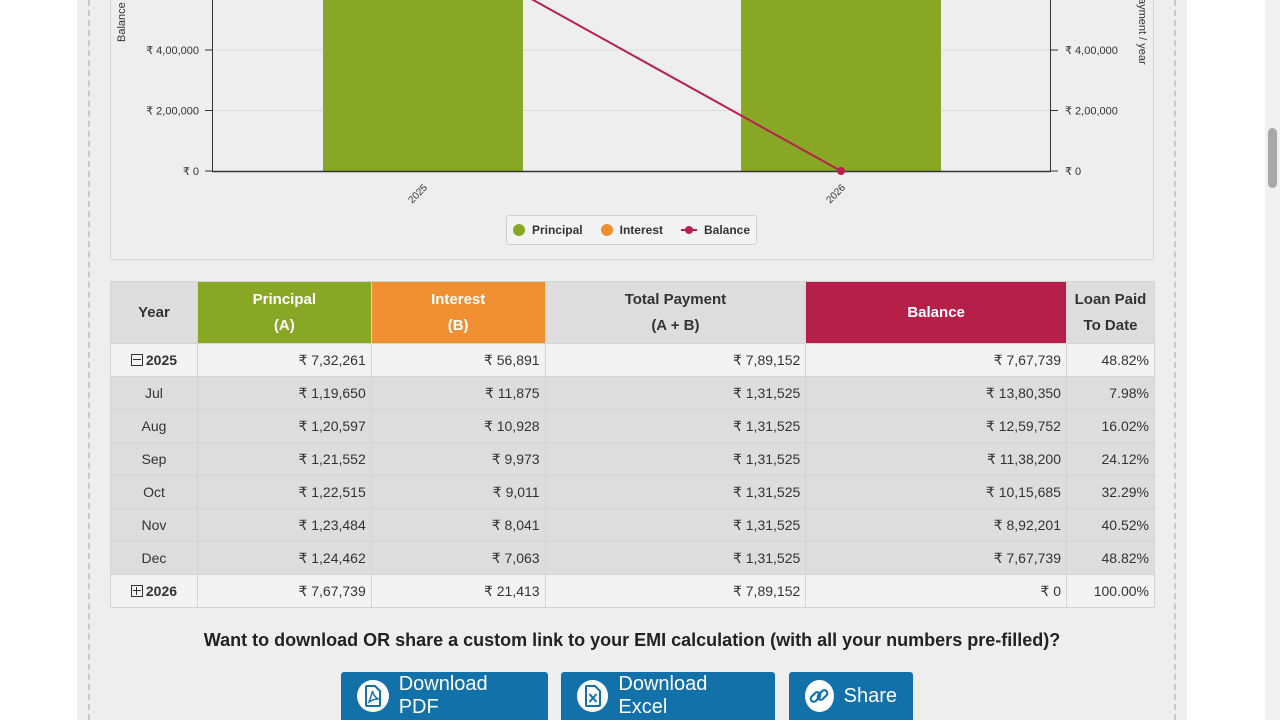 The height and width of the screenshot is (720, 1280). I want to click on share-button: Share, so click(851, 696).